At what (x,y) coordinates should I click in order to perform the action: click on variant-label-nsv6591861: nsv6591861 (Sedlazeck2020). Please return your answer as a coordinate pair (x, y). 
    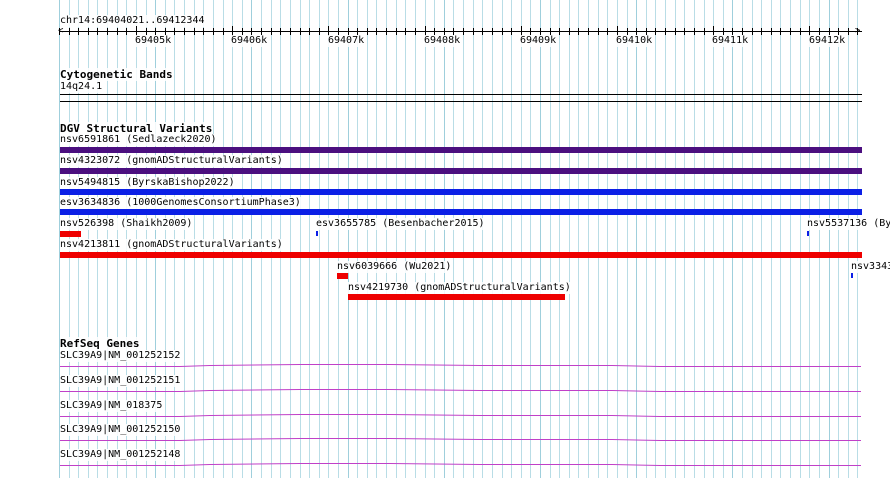
    Looking at the image, I should click on (138, 140).